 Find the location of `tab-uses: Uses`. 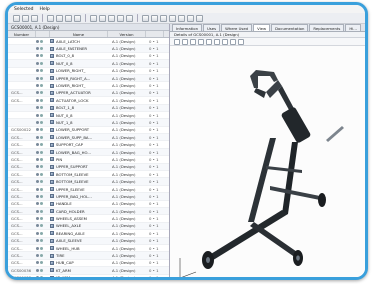

tab-uses: Uses is located at coordinates (211, 27).